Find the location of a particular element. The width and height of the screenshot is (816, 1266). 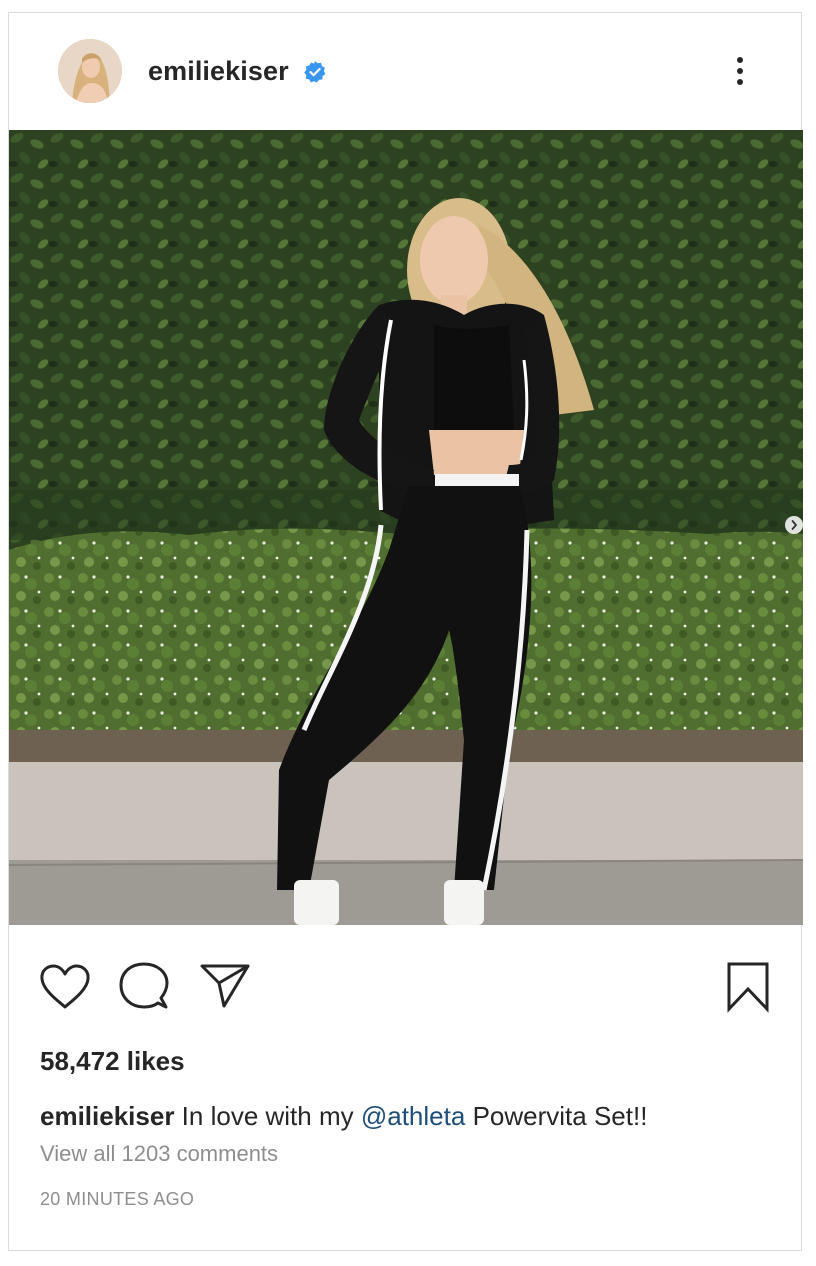

next-image-icon is located at coordinates (794, 525).